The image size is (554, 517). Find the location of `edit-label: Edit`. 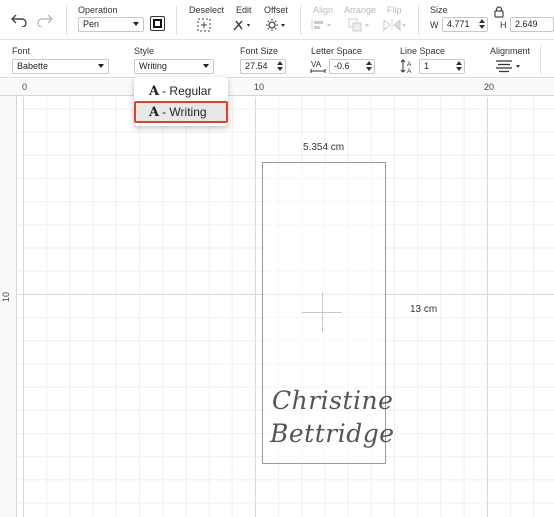

edit-label: Edit is located at coordinates (244, 10).